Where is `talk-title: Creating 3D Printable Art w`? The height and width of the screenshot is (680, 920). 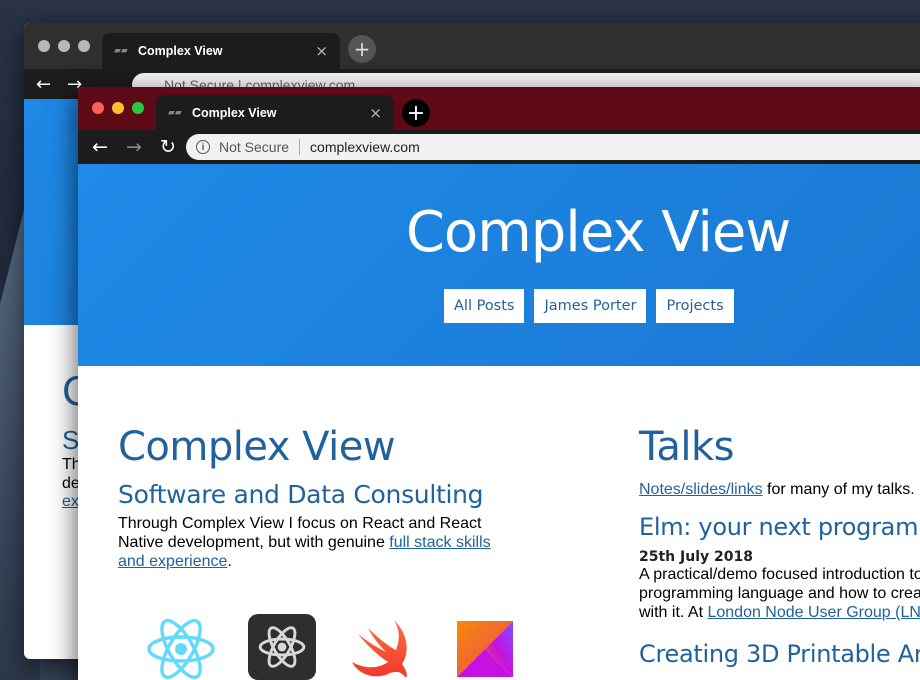
talk-title: Creating 3D Printable Art w is located at coordinates (779, 654).